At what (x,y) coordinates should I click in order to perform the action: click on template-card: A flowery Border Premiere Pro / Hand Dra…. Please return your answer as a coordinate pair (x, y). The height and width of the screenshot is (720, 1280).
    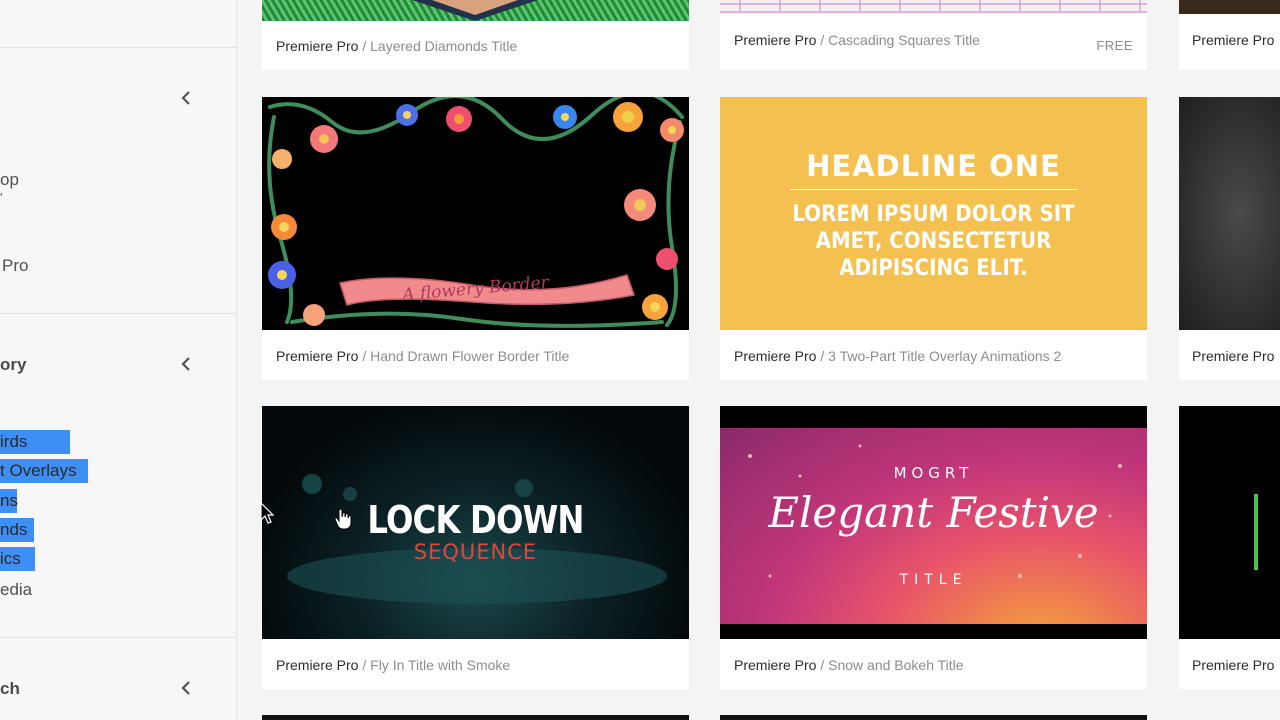
    Looking at the image, I should click on (475, 238).